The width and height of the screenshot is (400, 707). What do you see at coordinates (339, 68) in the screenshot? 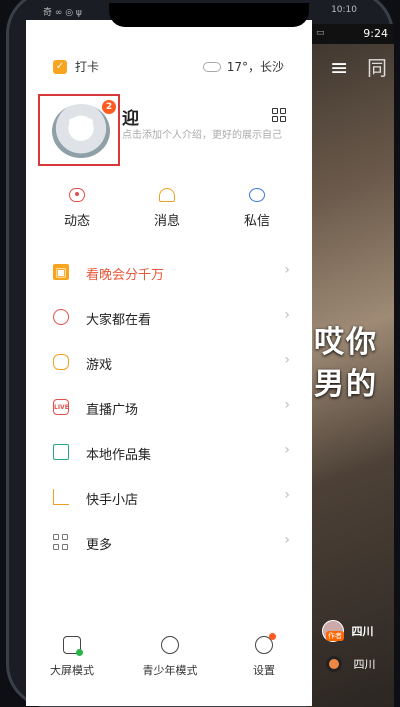
I see `hamburger-menu-icon: ≡` at bounding box center [339, 68].